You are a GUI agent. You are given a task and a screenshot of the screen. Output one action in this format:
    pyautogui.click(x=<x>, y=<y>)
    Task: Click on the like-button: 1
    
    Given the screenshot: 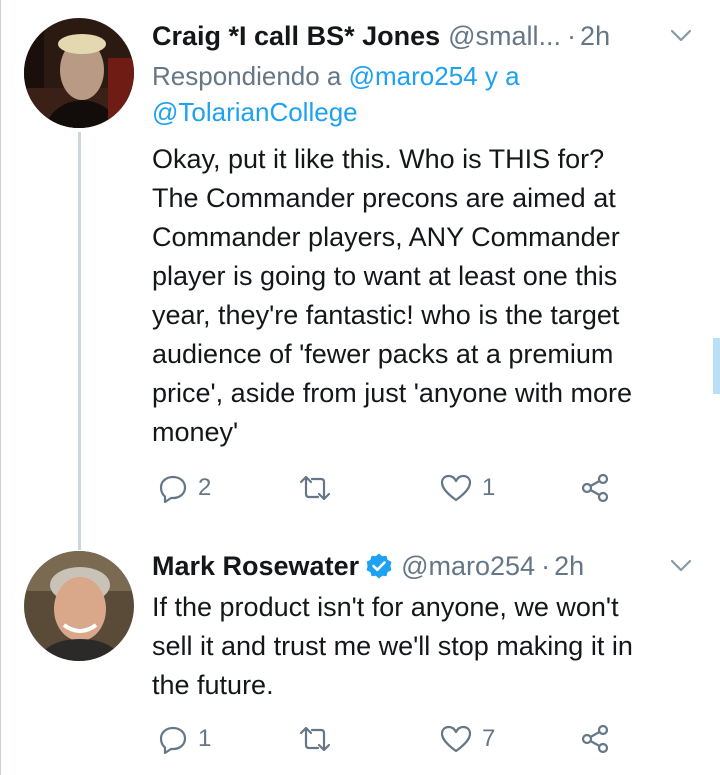 What is the action you would take?
    pyautogui.click(x=467, y=488)
    